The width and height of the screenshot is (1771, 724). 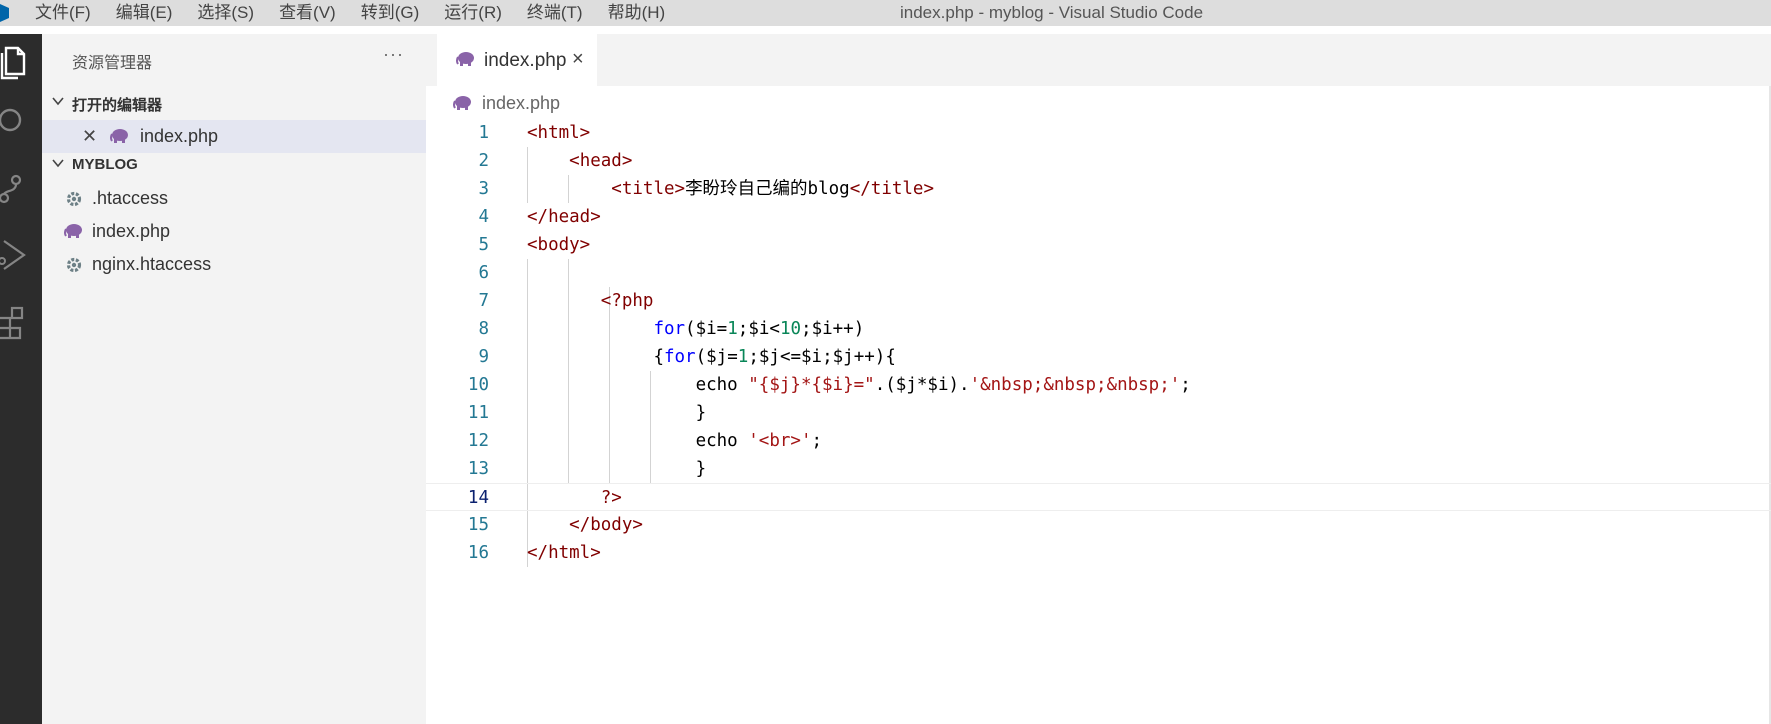 I want to click on myblog-folder-section: MYBLOG, so click(x=234, y=164).